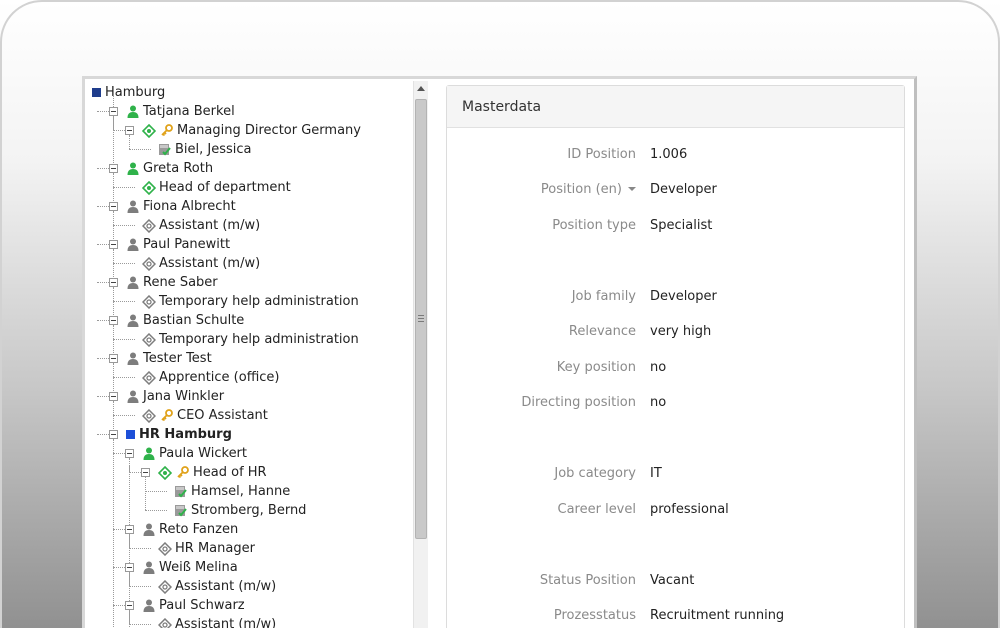 This screenshot has height=628, width=1000. What do you see at coordinates (132, 168) in the screenshot?
I see `person-active-icon` at bounding box center [132, 168].